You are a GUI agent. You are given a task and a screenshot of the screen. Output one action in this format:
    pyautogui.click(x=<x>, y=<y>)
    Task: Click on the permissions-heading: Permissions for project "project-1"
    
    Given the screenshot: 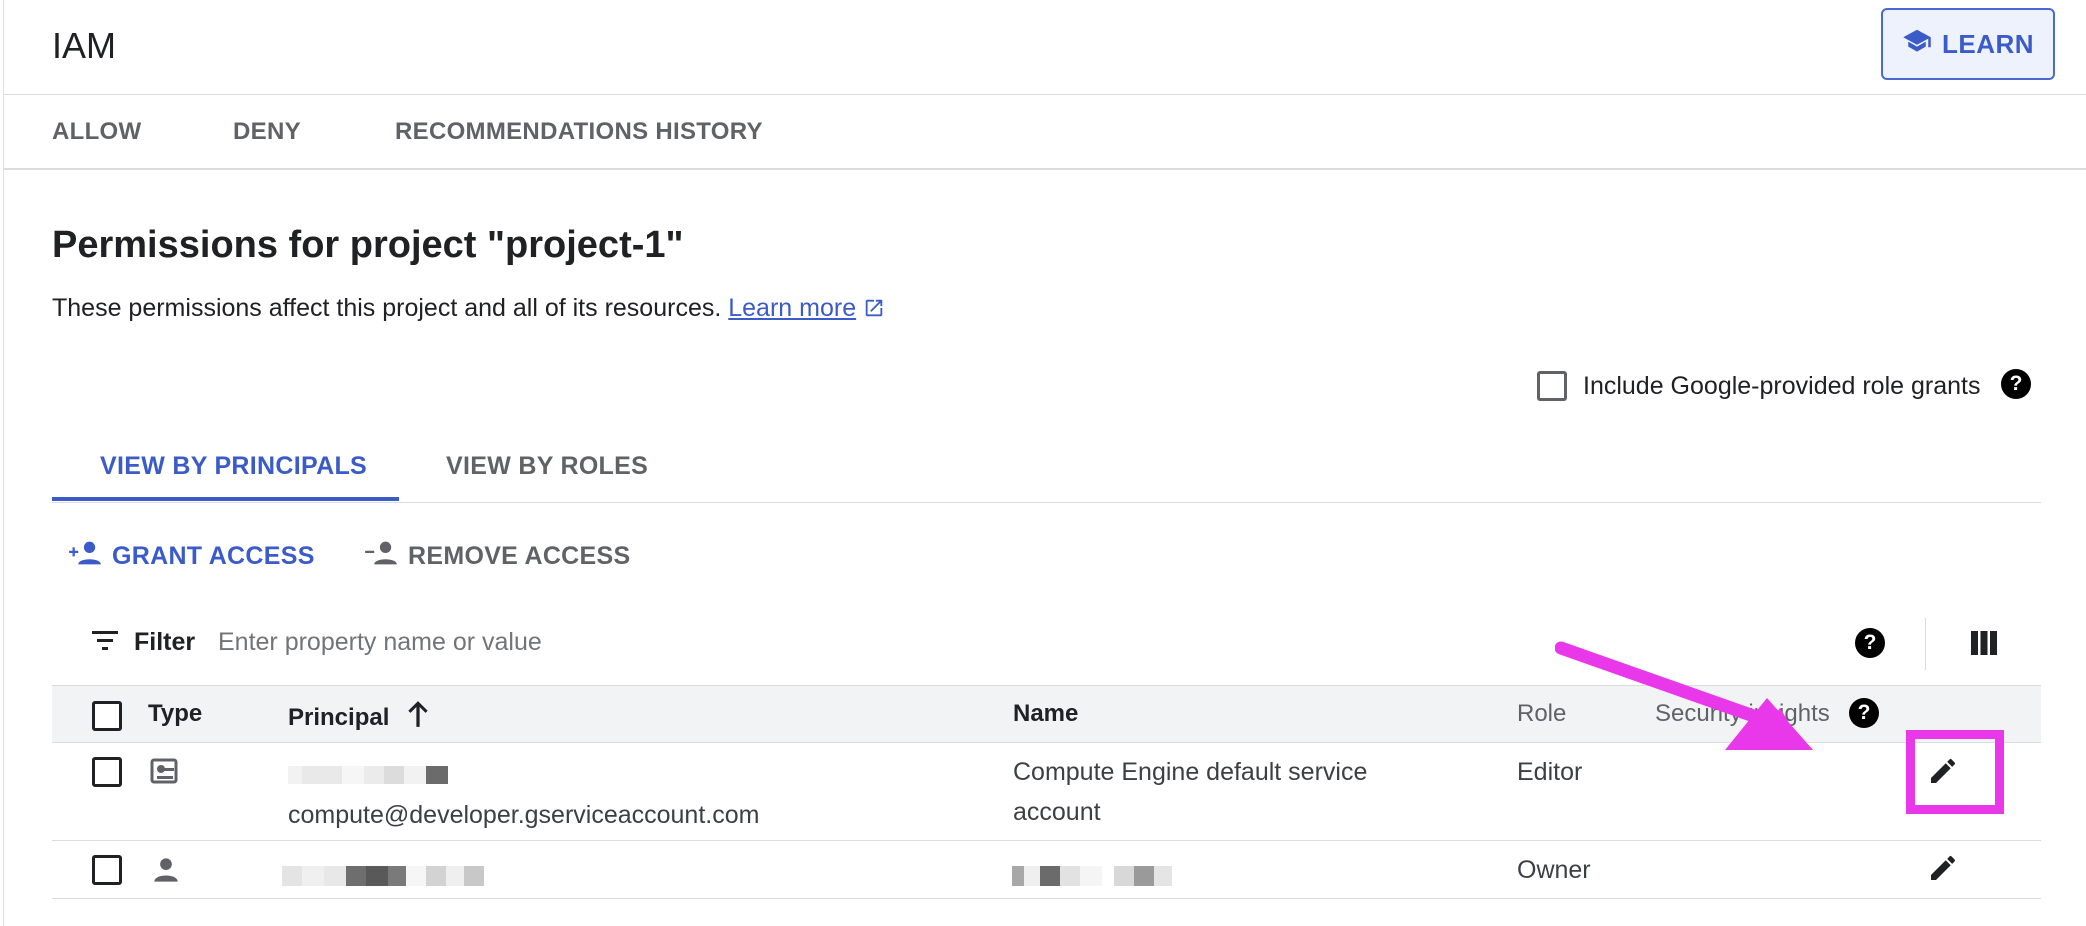 What is the action you would take?
    pyautogui.click(x=368, y=245)
    